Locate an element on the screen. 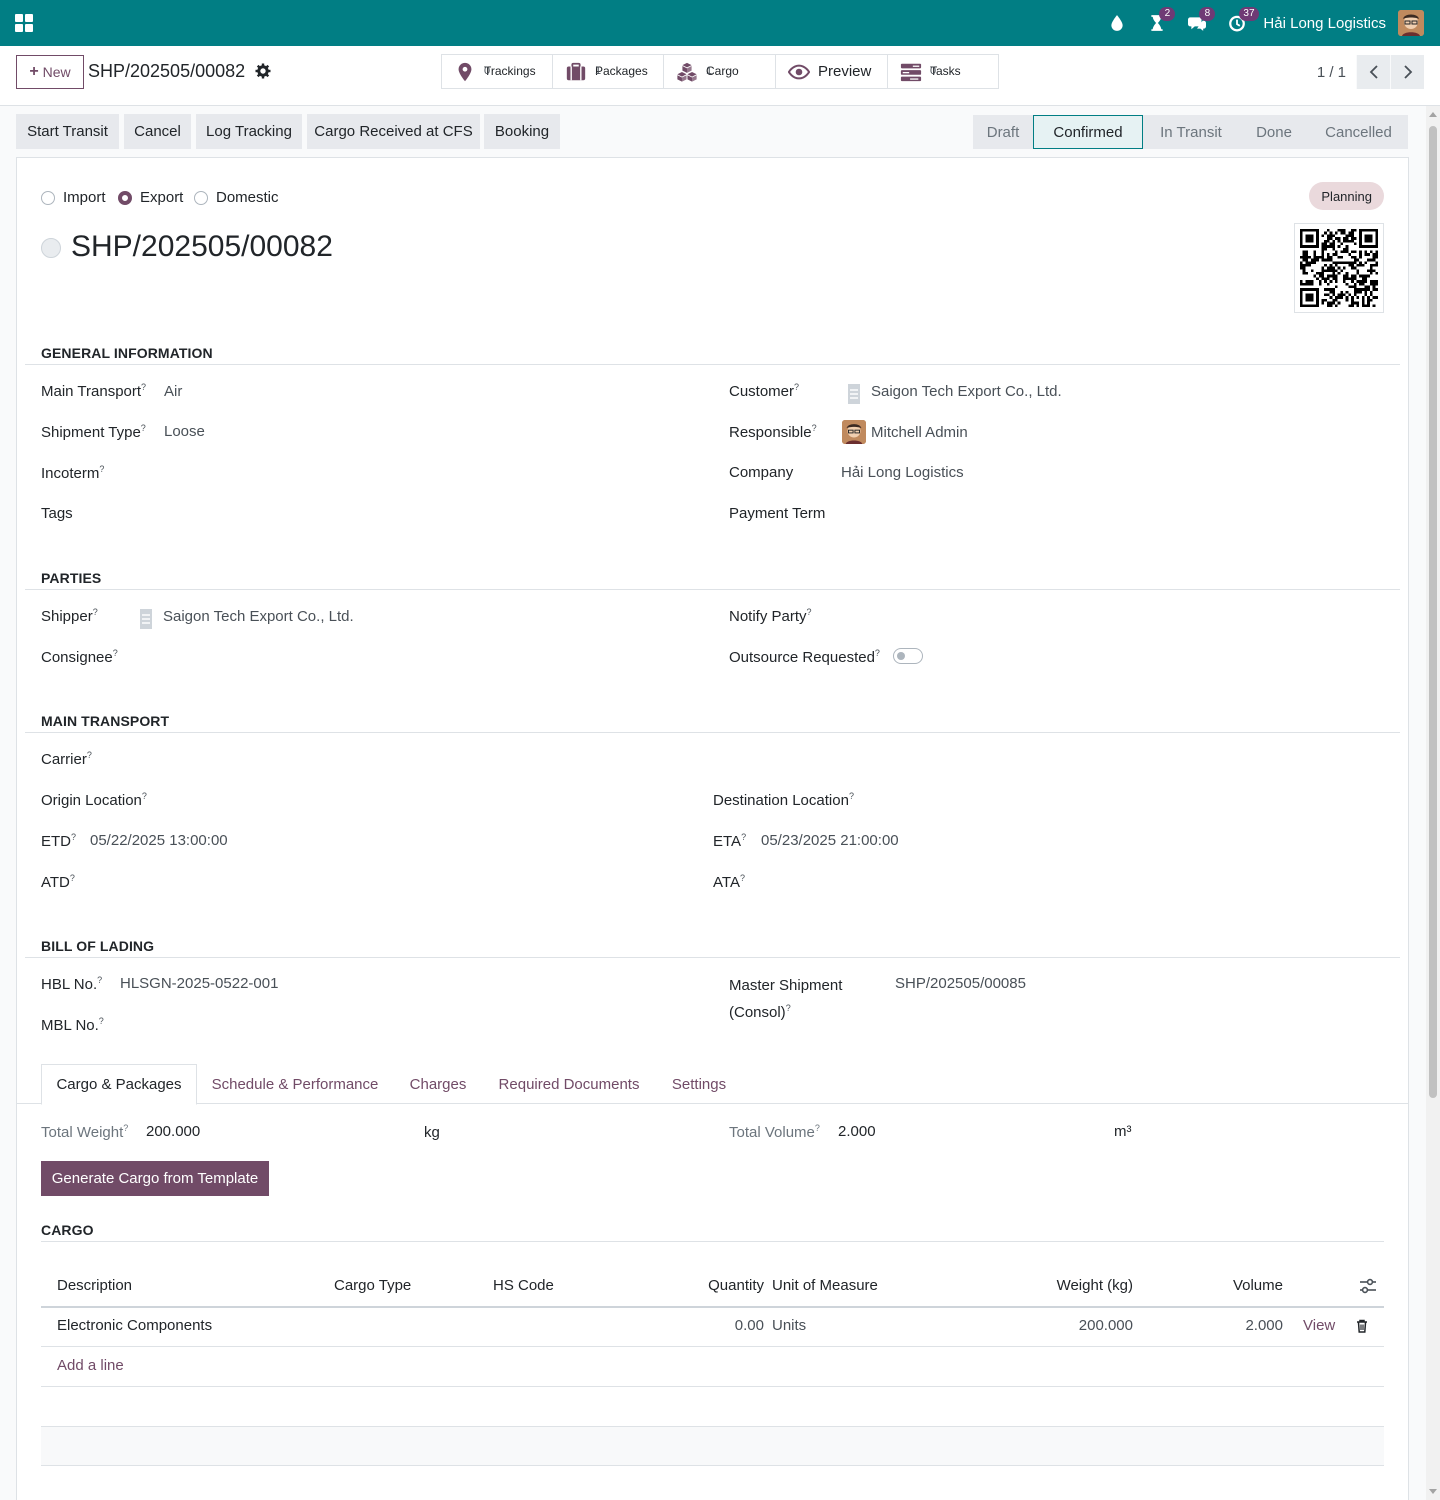  company-label: Company is located at coordinates (761, 472).